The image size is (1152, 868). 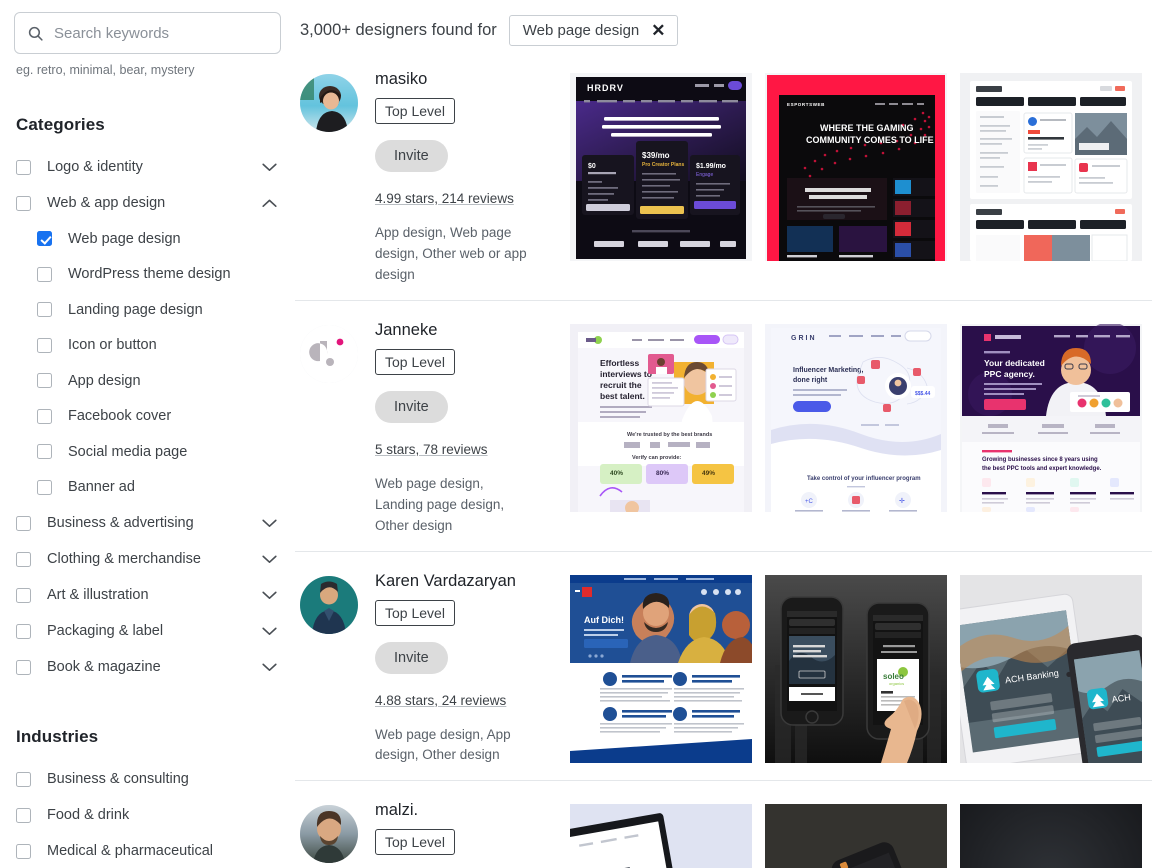 What do you see at coordinates (23, 523) in the screenshot?
I see `checkbox-business-advertising` at bounding box center [23, 523].